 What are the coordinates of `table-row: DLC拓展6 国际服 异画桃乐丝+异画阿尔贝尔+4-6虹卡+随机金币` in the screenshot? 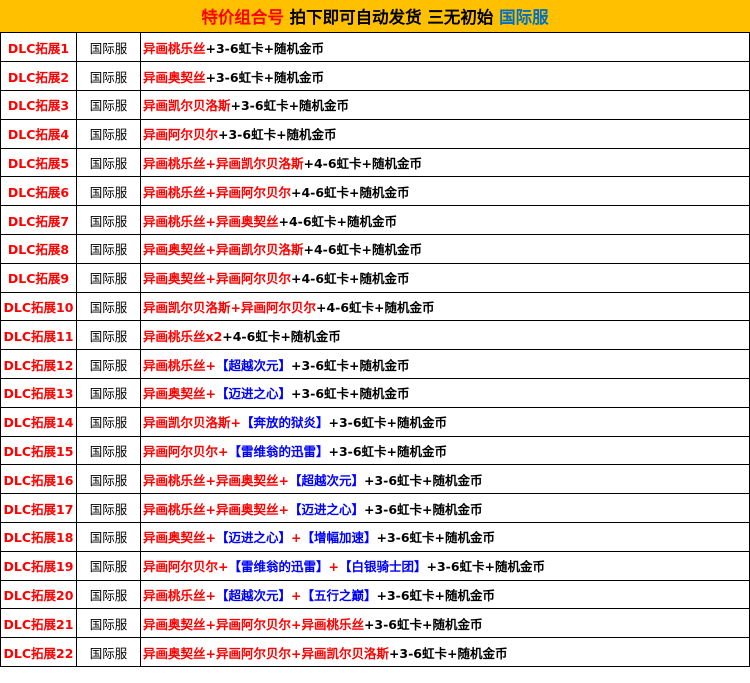 It's located at (375, 191).